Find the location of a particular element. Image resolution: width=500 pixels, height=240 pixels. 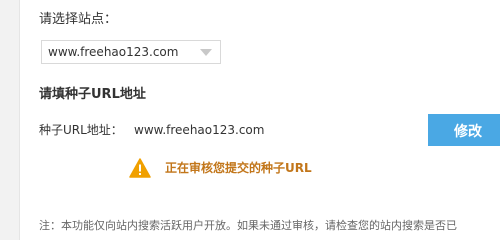

seed-url-value: www.freehao123.com is located at coordinates (199, 130).